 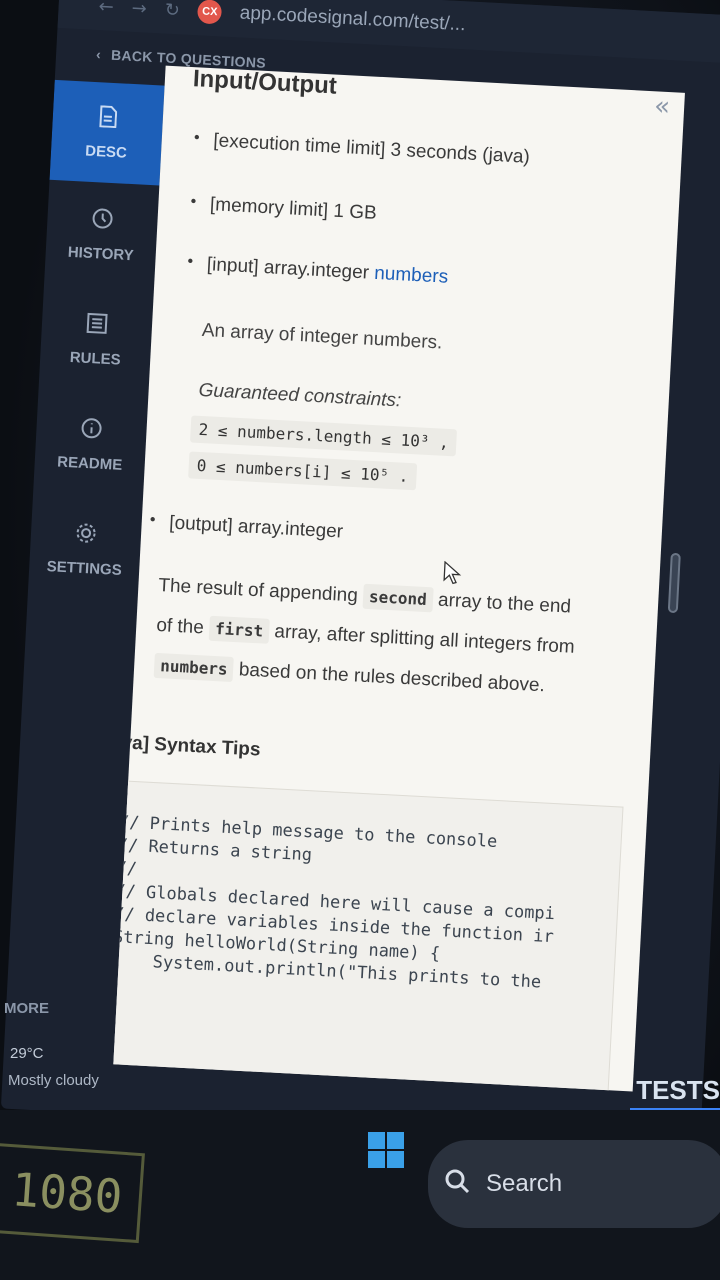 What do you see at coordinates (239, 629) in the screenshot?
I see `inline-code-first: first` at bounding box center [239, 629].